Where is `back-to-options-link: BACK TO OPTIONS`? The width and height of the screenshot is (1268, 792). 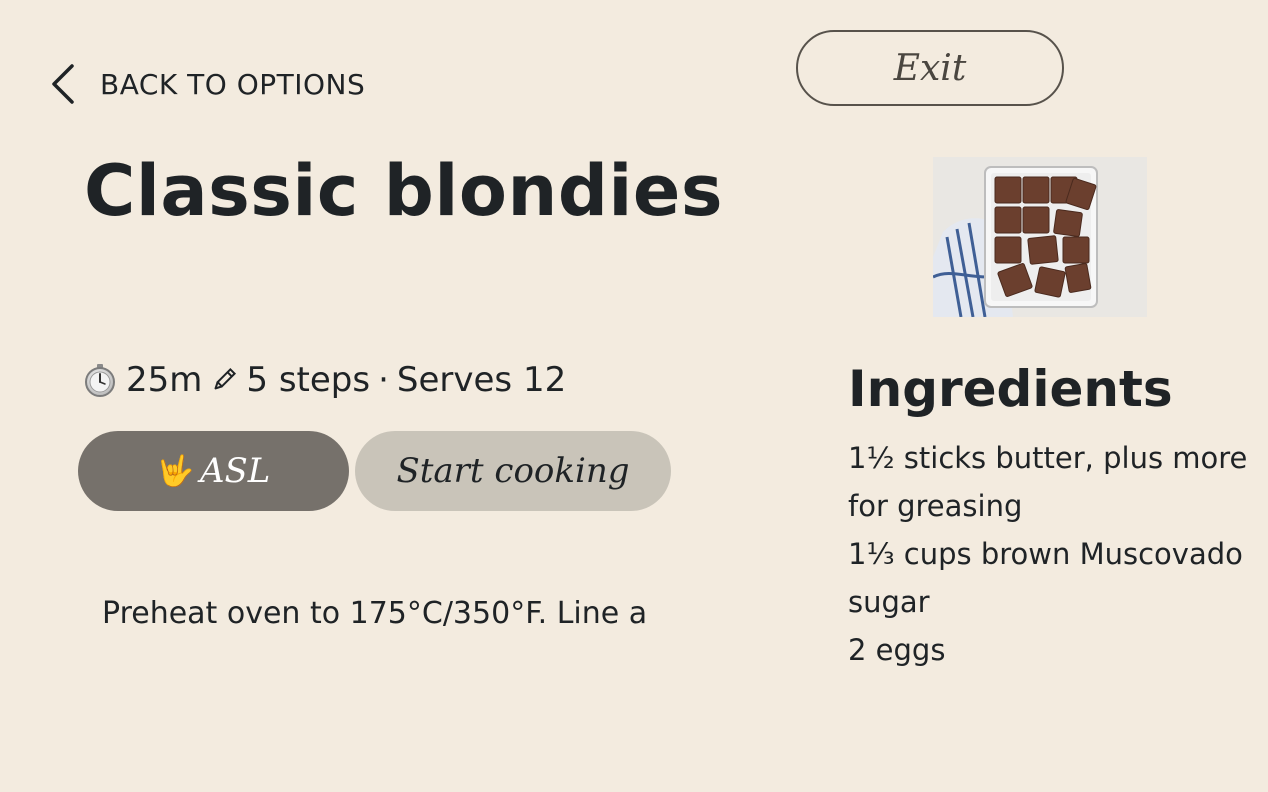
back-to-options-link: BACK TO OPTIONS is located at coordinates (207, 84).